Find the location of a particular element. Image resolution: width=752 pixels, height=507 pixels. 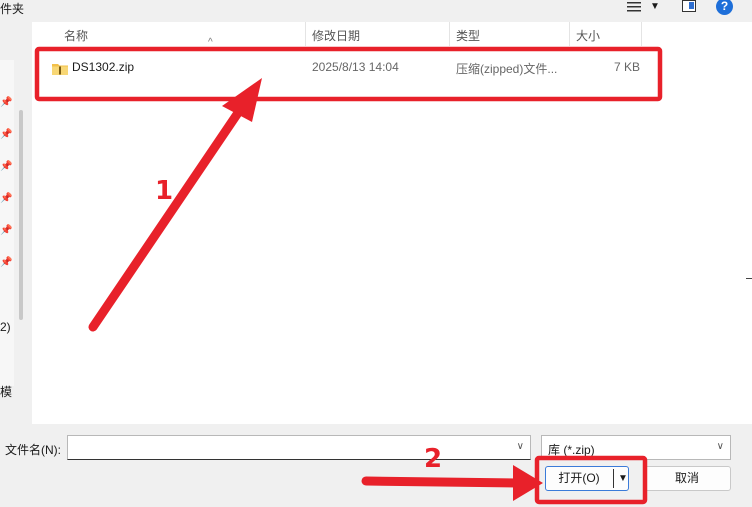

zip-folder-icon is located at coordinates (60, 69).